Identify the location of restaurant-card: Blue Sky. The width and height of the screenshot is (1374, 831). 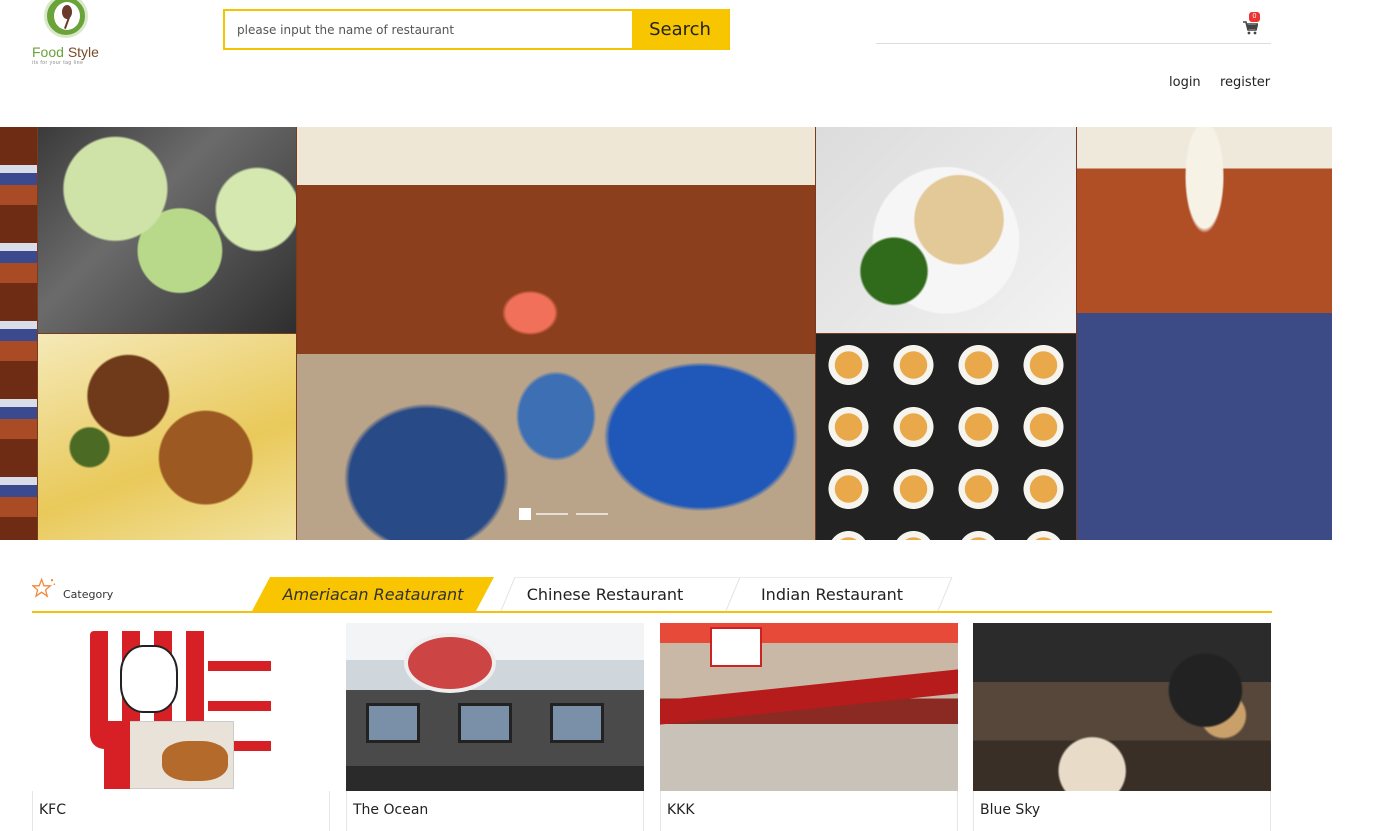
(1122, 727).